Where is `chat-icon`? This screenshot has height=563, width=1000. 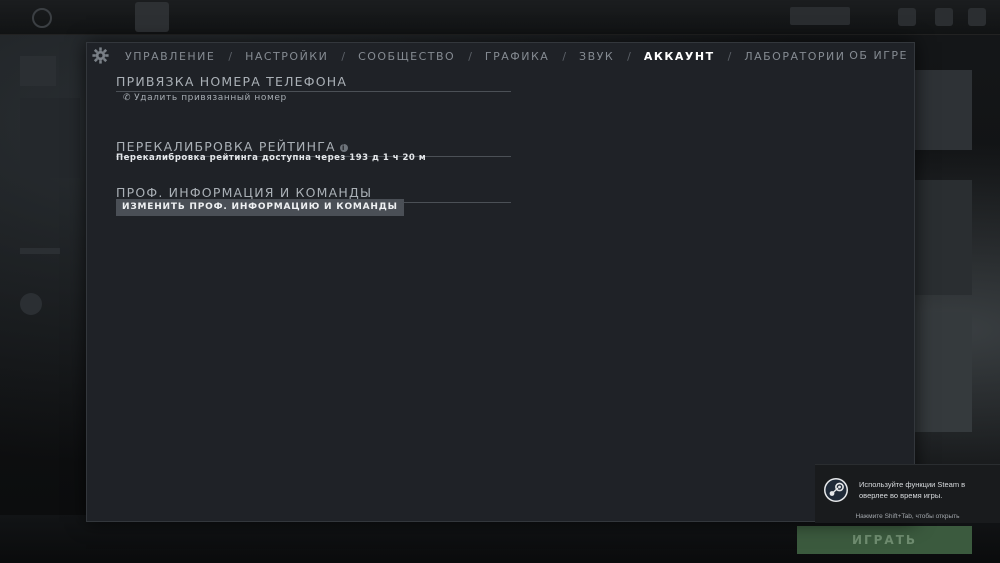
chat-icon is located at coordinates (907, 17).